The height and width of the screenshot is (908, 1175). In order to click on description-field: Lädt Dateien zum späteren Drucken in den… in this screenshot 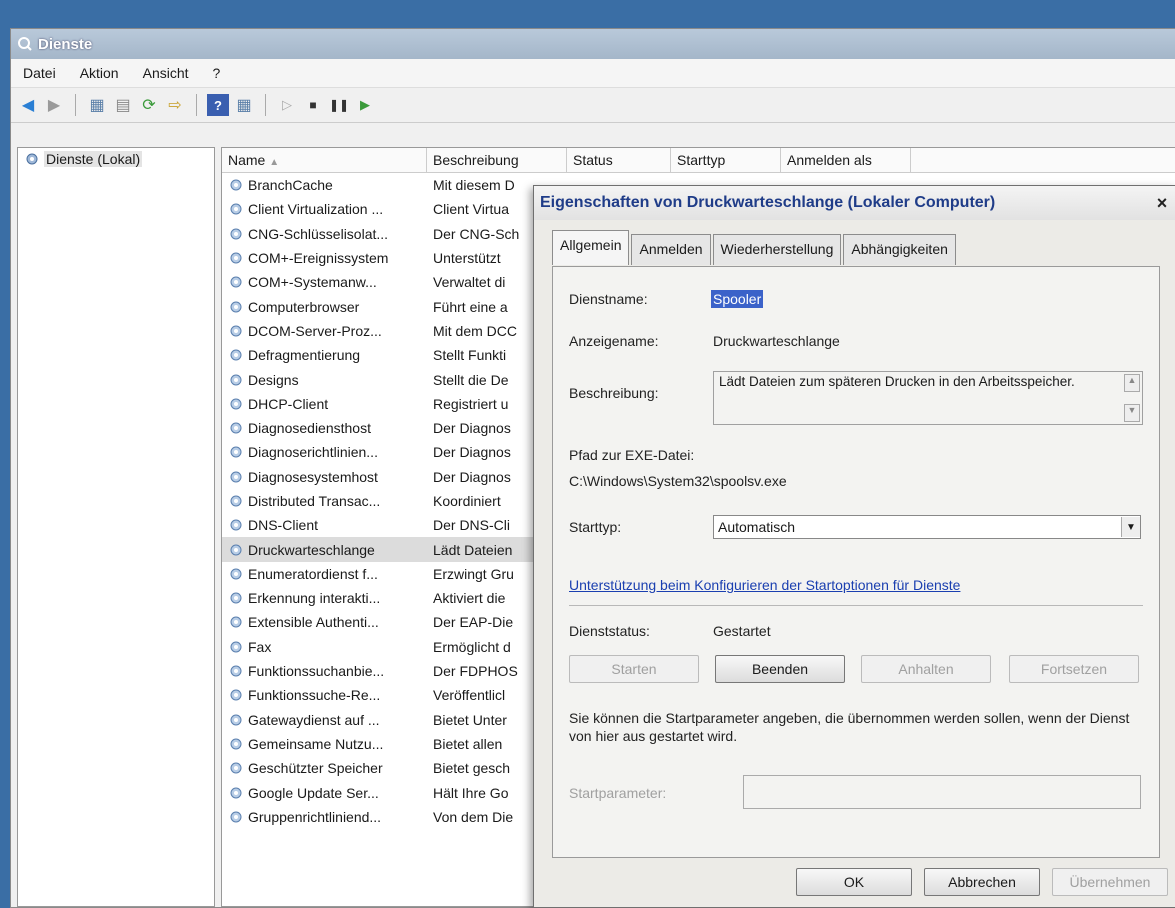, I will do `click(928, 398)`.